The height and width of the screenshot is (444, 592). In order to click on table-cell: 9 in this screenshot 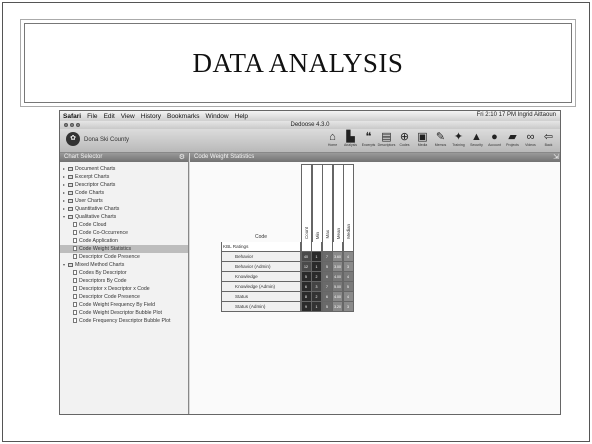, I will do `click(306, 307)`.